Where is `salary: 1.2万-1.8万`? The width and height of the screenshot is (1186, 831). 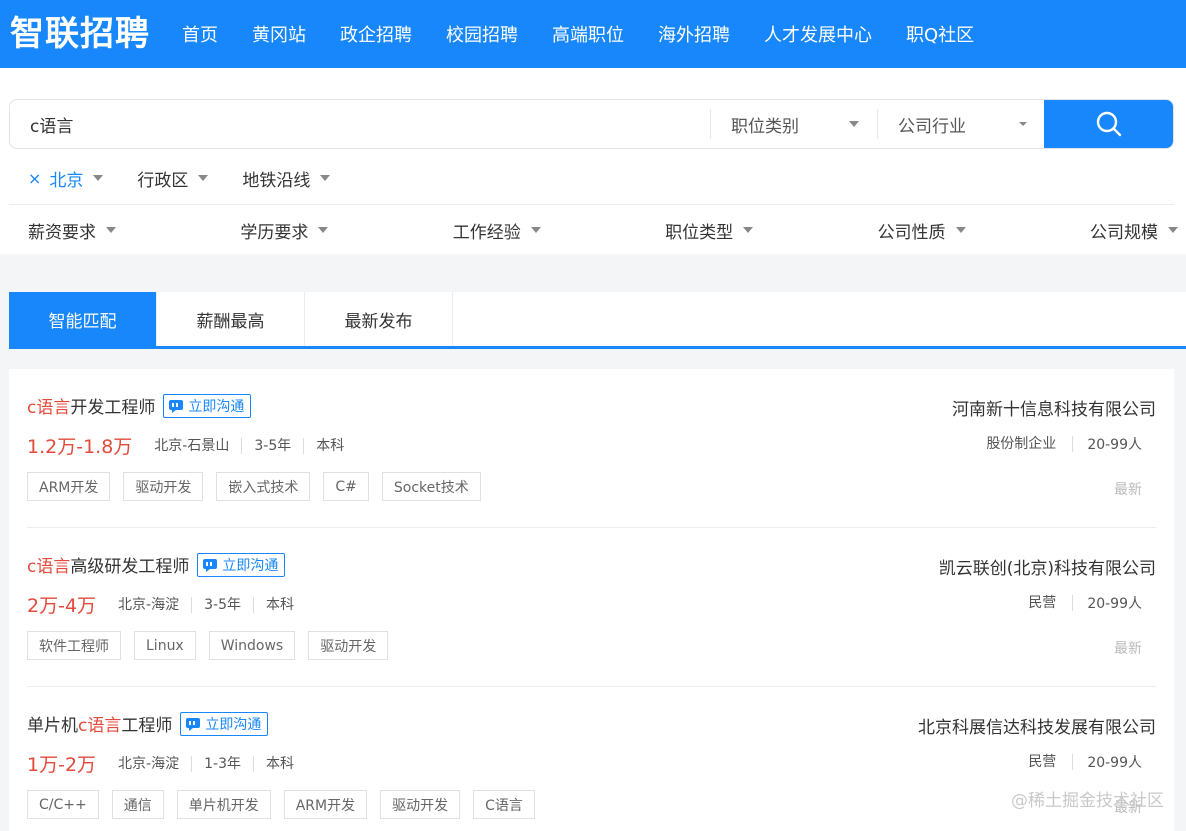 salary: 1.2万-1.8万 is located at coordinates (80, 447).